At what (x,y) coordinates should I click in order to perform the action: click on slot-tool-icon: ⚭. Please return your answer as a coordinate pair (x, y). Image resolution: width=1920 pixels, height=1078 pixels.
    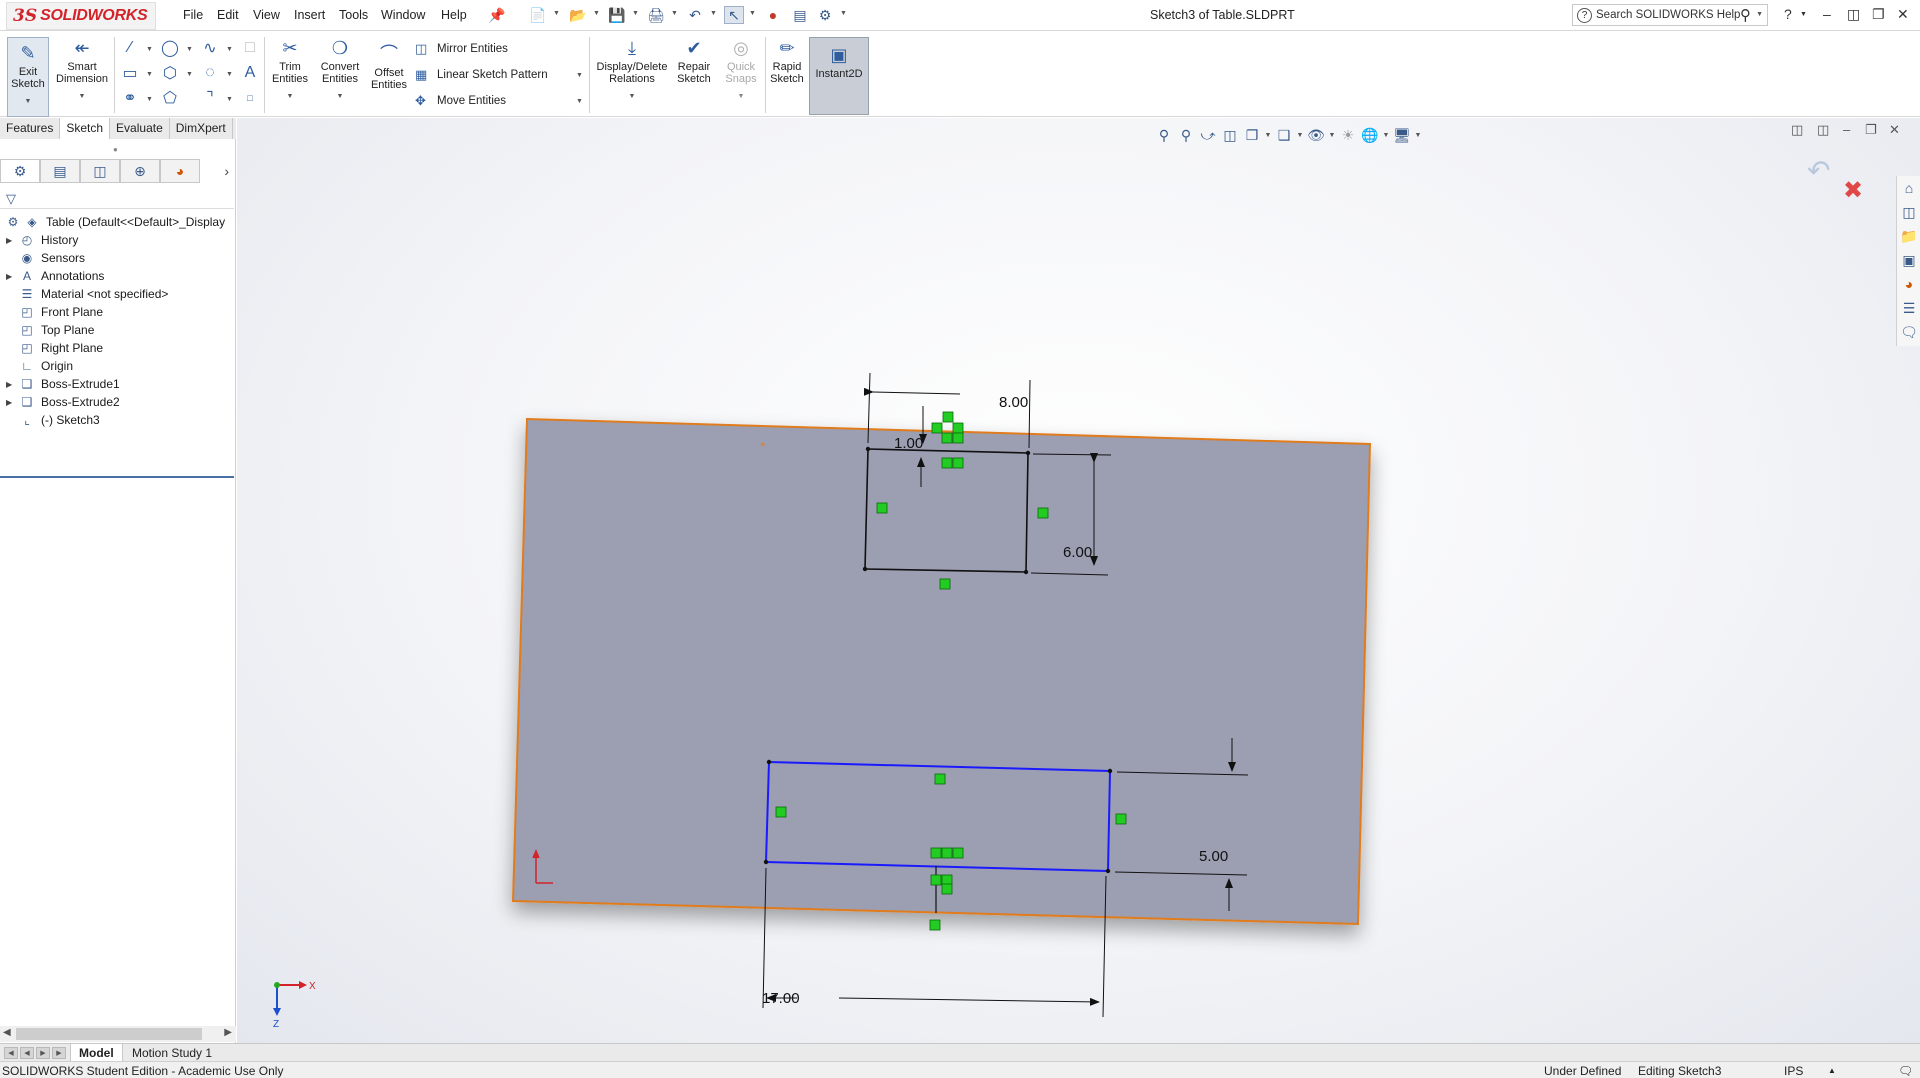
    Looking at the image, I should click on (130, 98).